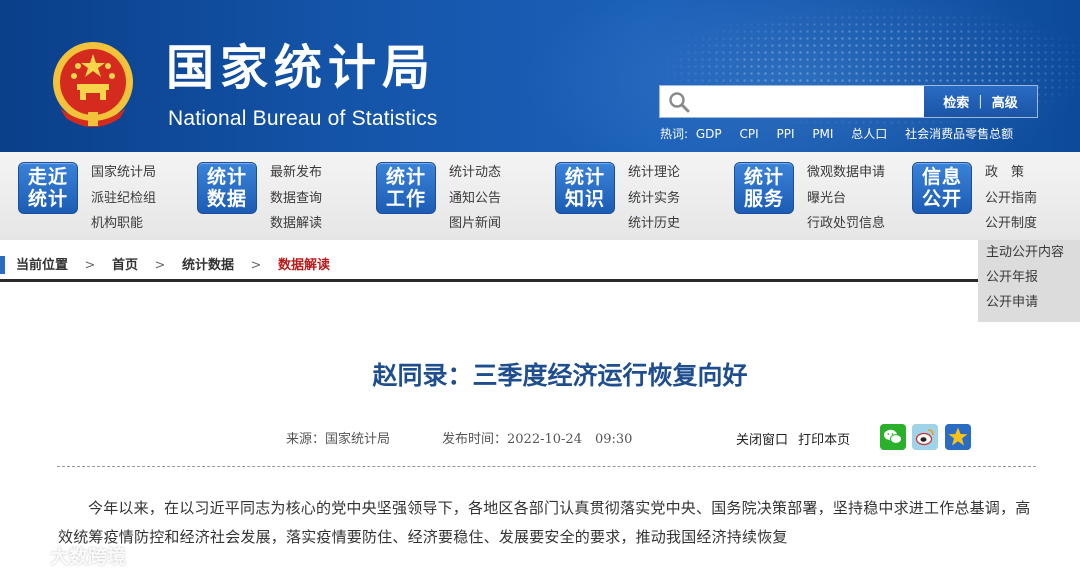 This screenshot has width=1080, height=579. I want to click on nav-badge-data: 统计 数据, so click(227, 188).